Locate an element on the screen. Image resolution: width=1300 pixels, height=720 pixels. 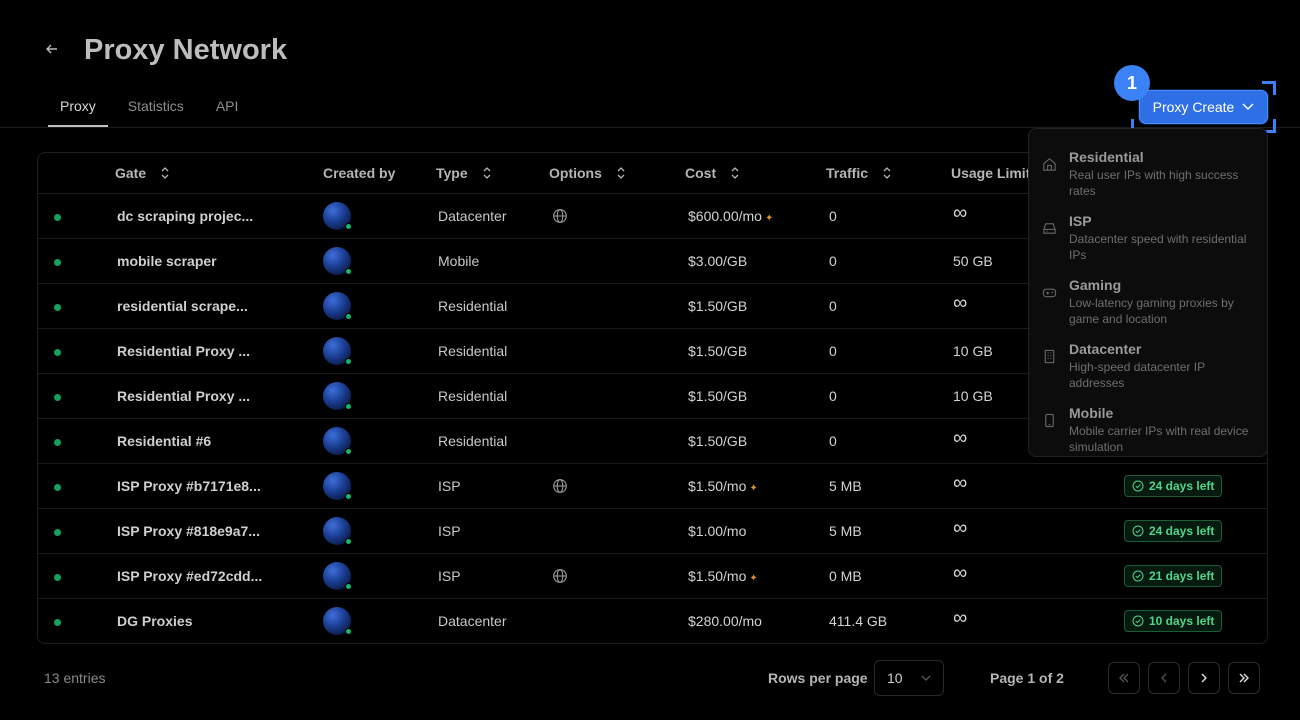
cost-cell: $1.50/mo ✦ is located at coordinates (723, 576).